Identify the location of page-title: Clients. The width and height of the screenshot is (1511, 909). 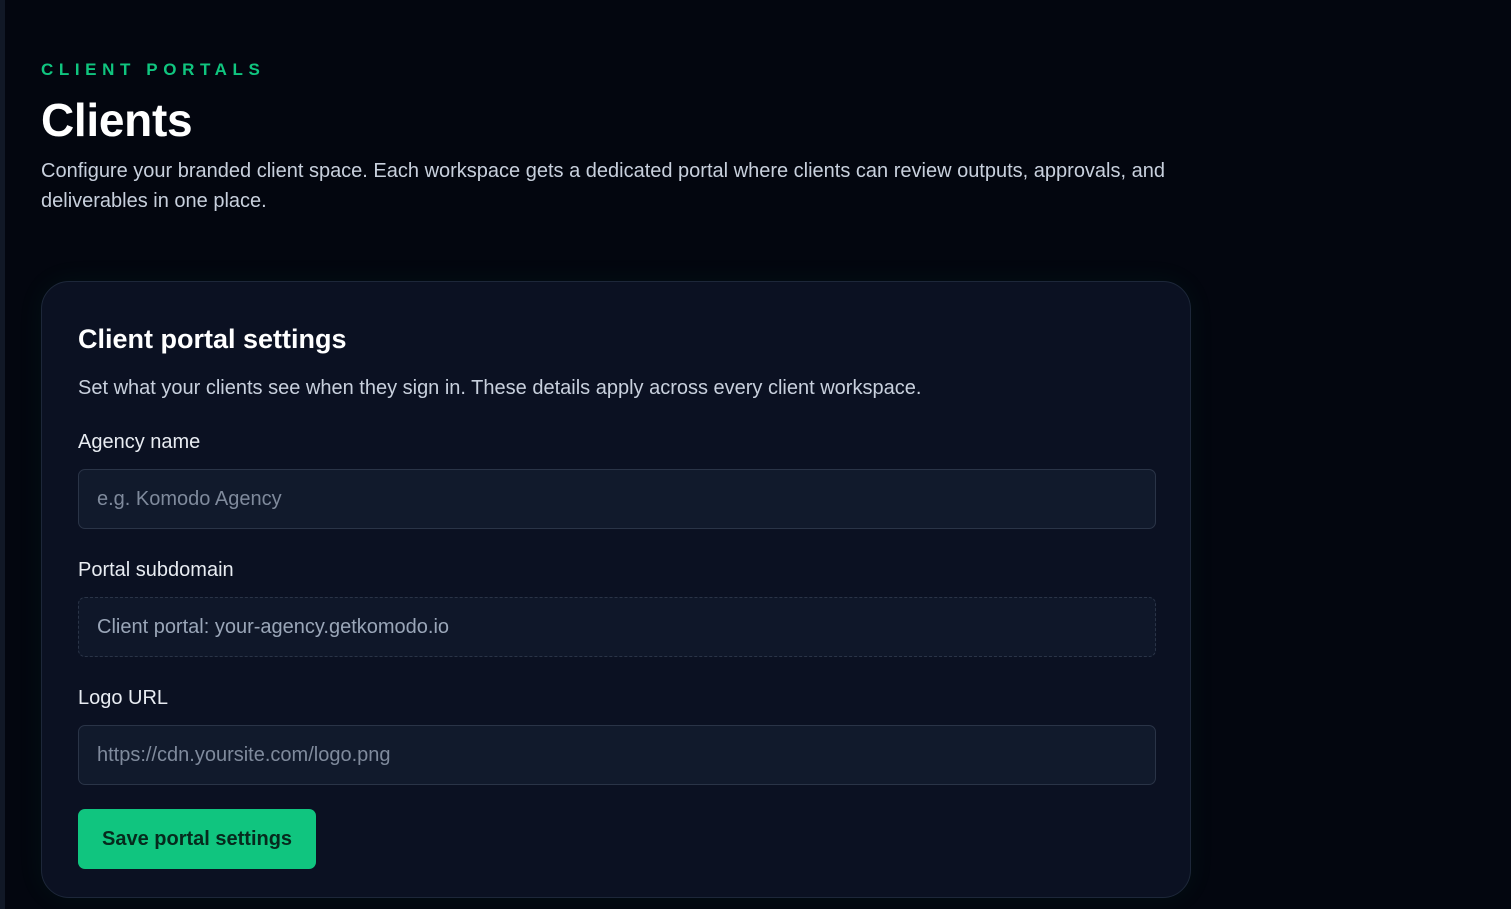
(117, 120).